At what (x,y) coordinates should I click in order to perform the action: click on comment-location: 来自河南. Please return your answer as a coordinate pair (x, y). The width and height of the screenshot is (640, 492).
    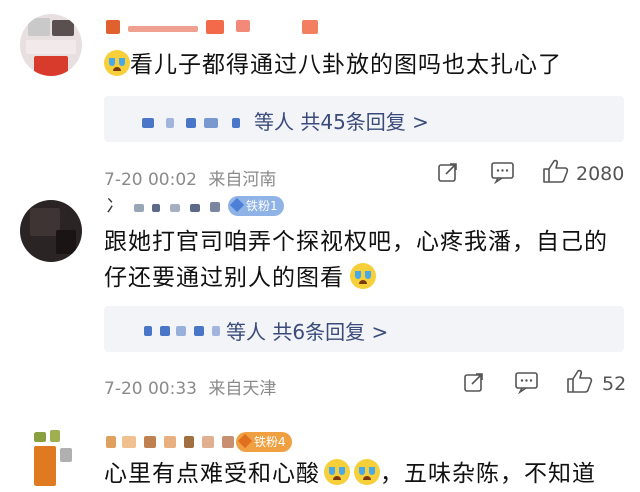
    Looking at the image, I should click on (242, 180).